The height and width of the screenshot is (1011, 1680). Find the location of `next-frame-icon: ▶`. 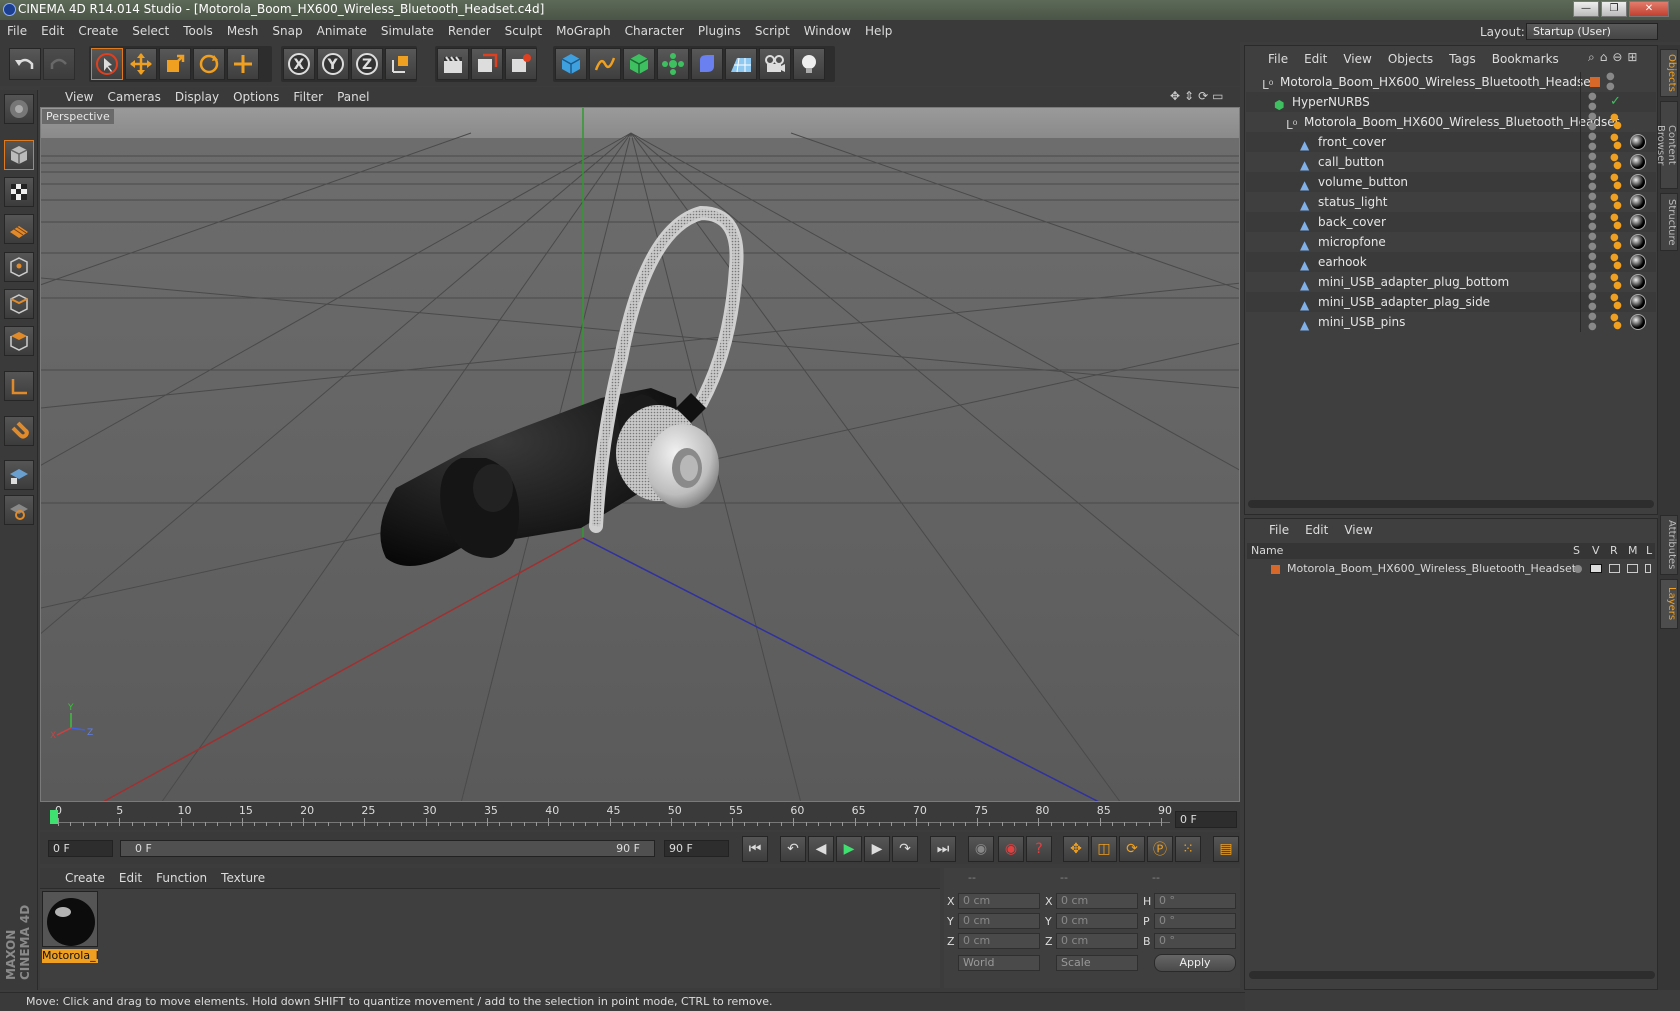

next-frame-icon: ▶ is located at coordinates (877, 849).